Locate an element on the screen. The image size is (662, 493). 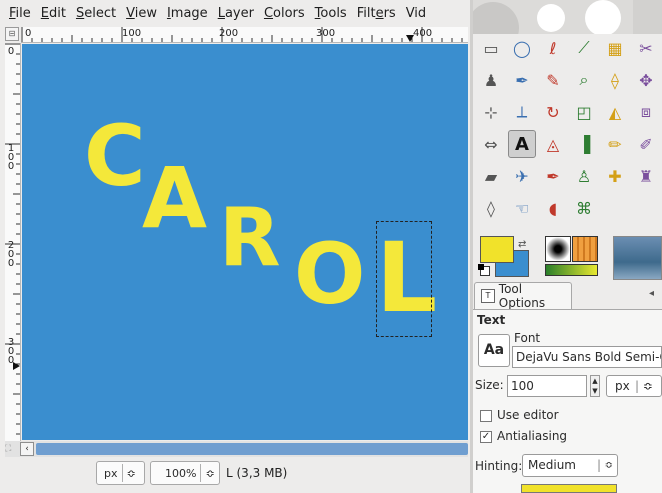
foreground-color-swatch is located at coordinates (497, 249).